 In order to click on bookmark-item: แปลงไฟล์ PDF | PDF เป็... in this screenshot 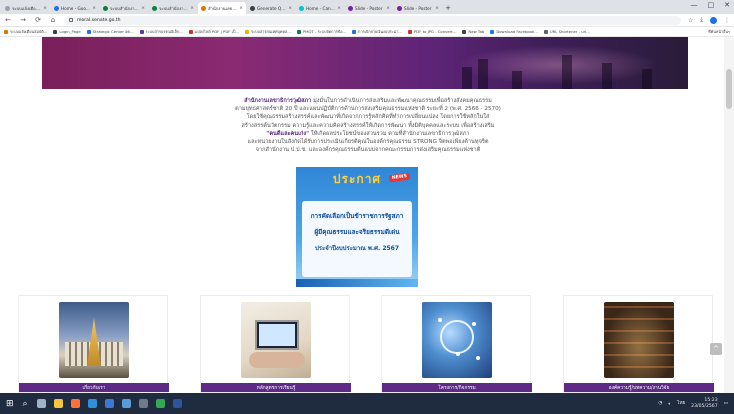, I will do `click(213, 32)`.